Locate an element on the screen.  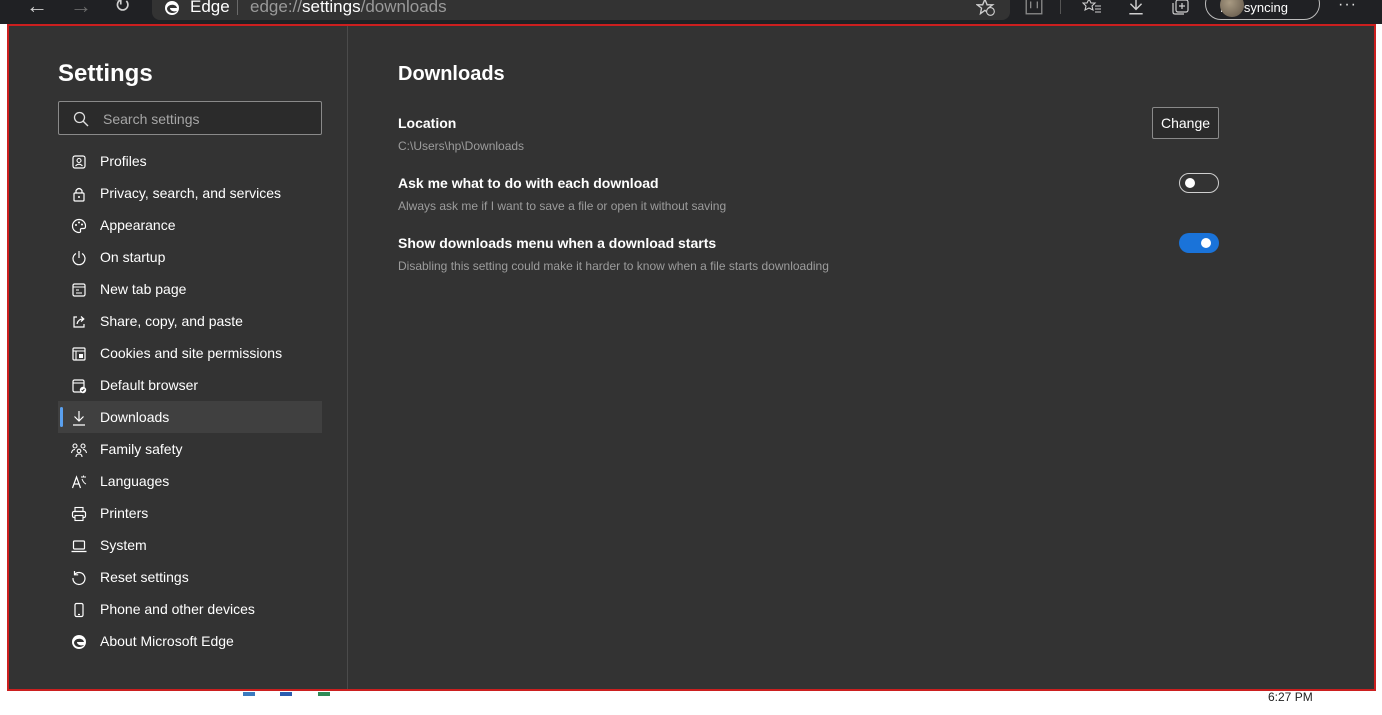
sidebar-item-label: Languages is located at coordinates (135, 481).